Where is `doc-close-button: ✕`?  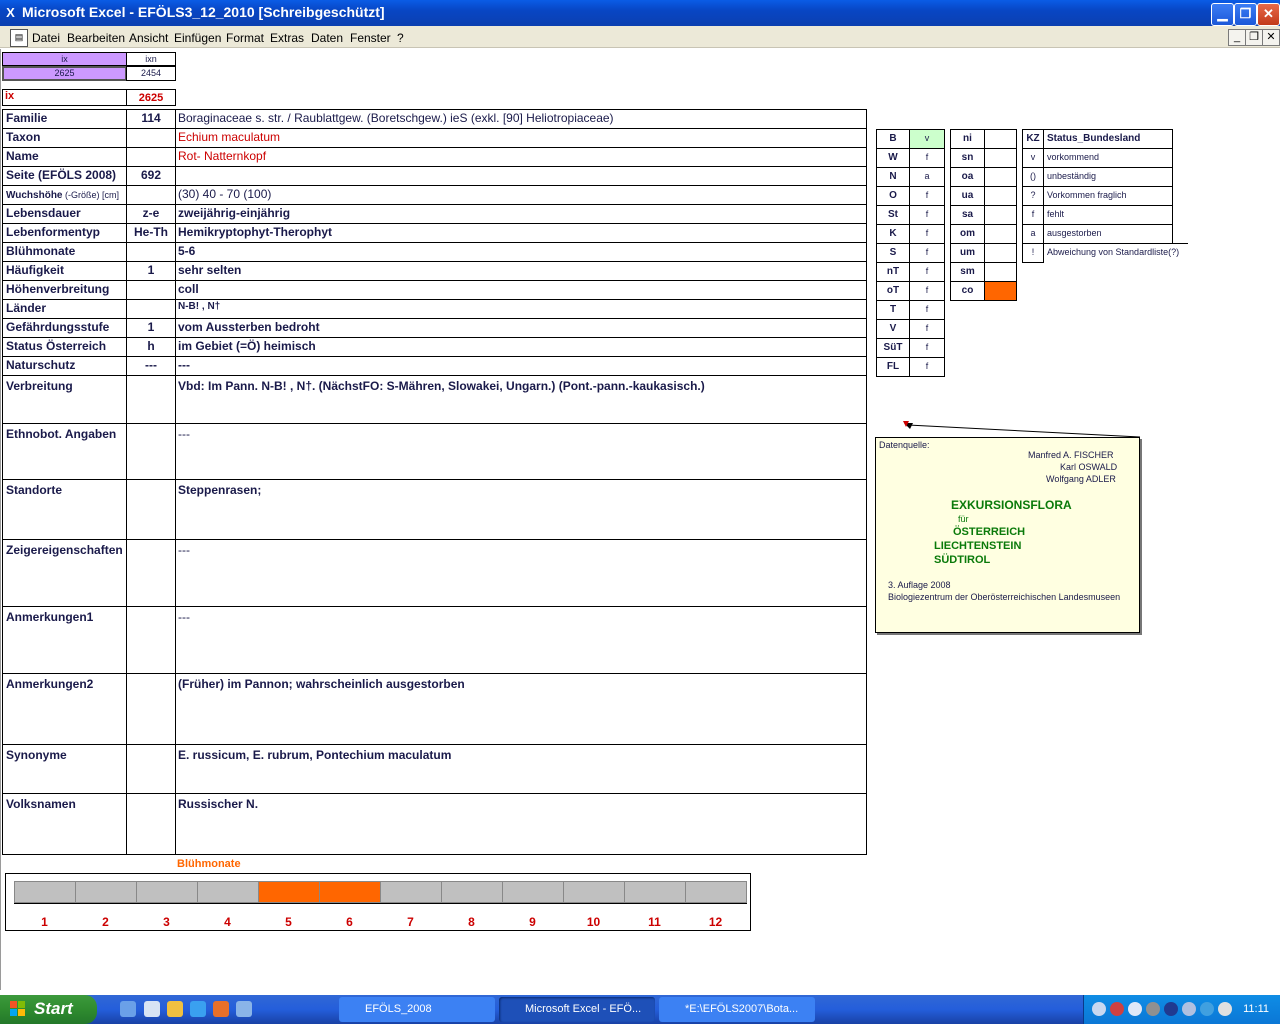 doc-close-button: ✕ is located at coordinates (1271, 37).